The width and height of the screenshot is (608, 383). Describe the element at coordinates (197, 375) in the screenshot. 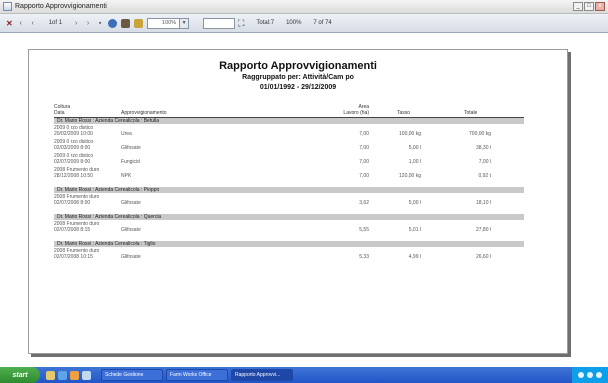

I see `taskbar-button-farmworks: Farm Works Office` at that location.